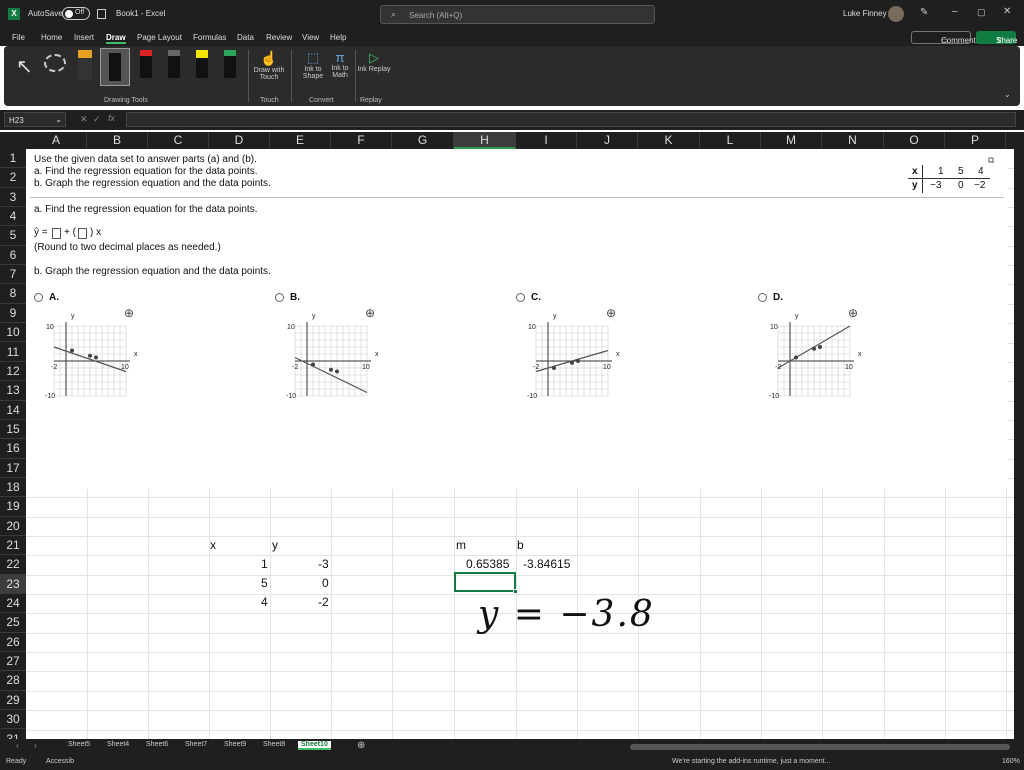 The image size is (1024, 770). I want to click on sheet-tab-sheet9: Sheet9, so click(235, 744).